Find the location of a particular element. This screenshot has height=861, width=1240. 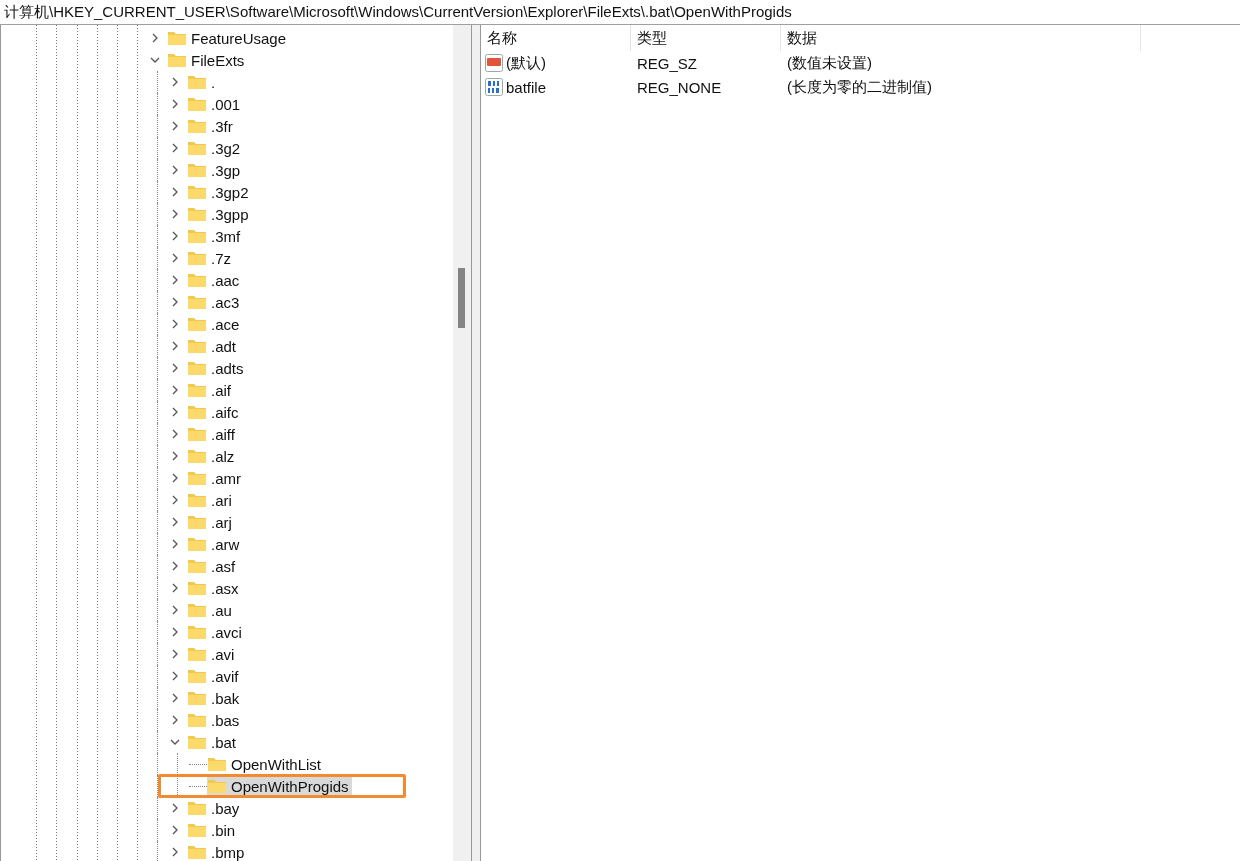

string-value-icon is located at coordinates (494, 63).